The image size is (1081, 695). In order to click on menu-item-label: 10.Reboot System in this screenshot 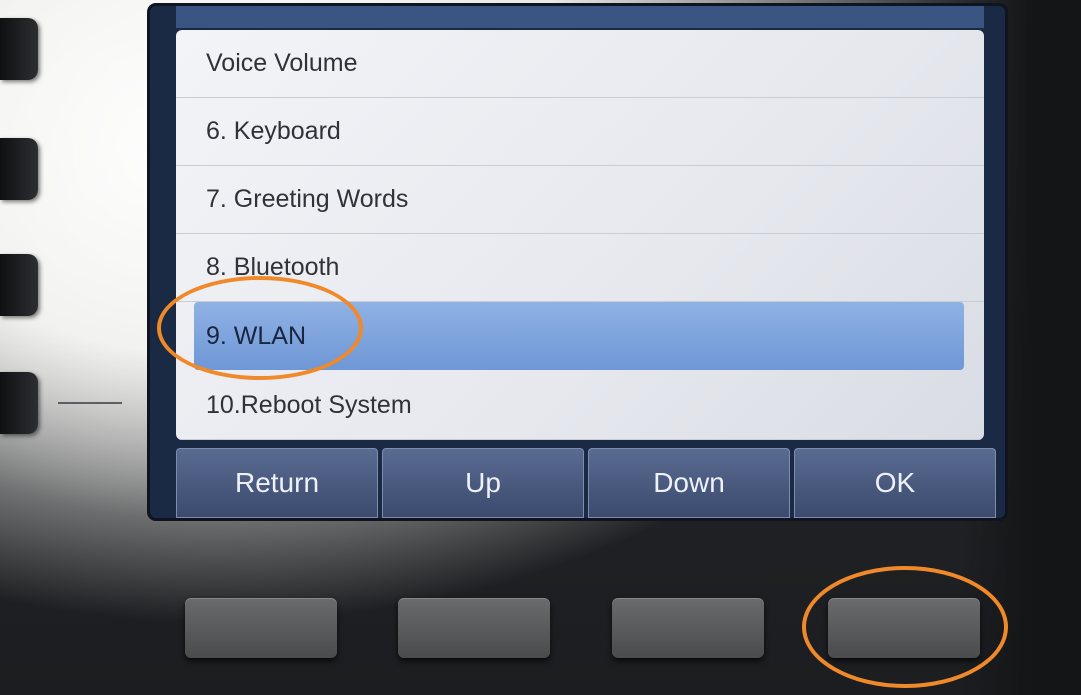, I will do `click(309, 405)`.